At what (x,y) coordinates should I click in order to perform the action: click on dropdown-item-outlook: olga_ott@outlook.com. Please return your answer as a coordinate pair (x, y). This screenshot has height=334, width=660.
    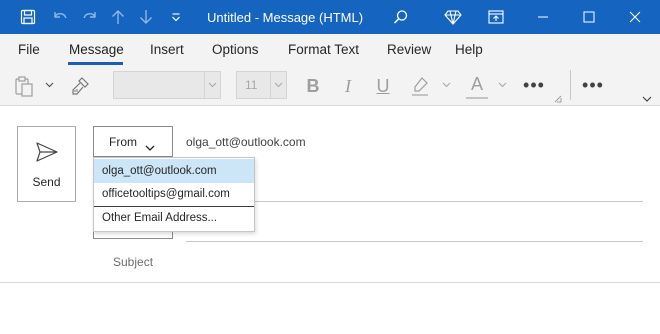
    Looking at the image, I should click on (174, 171).